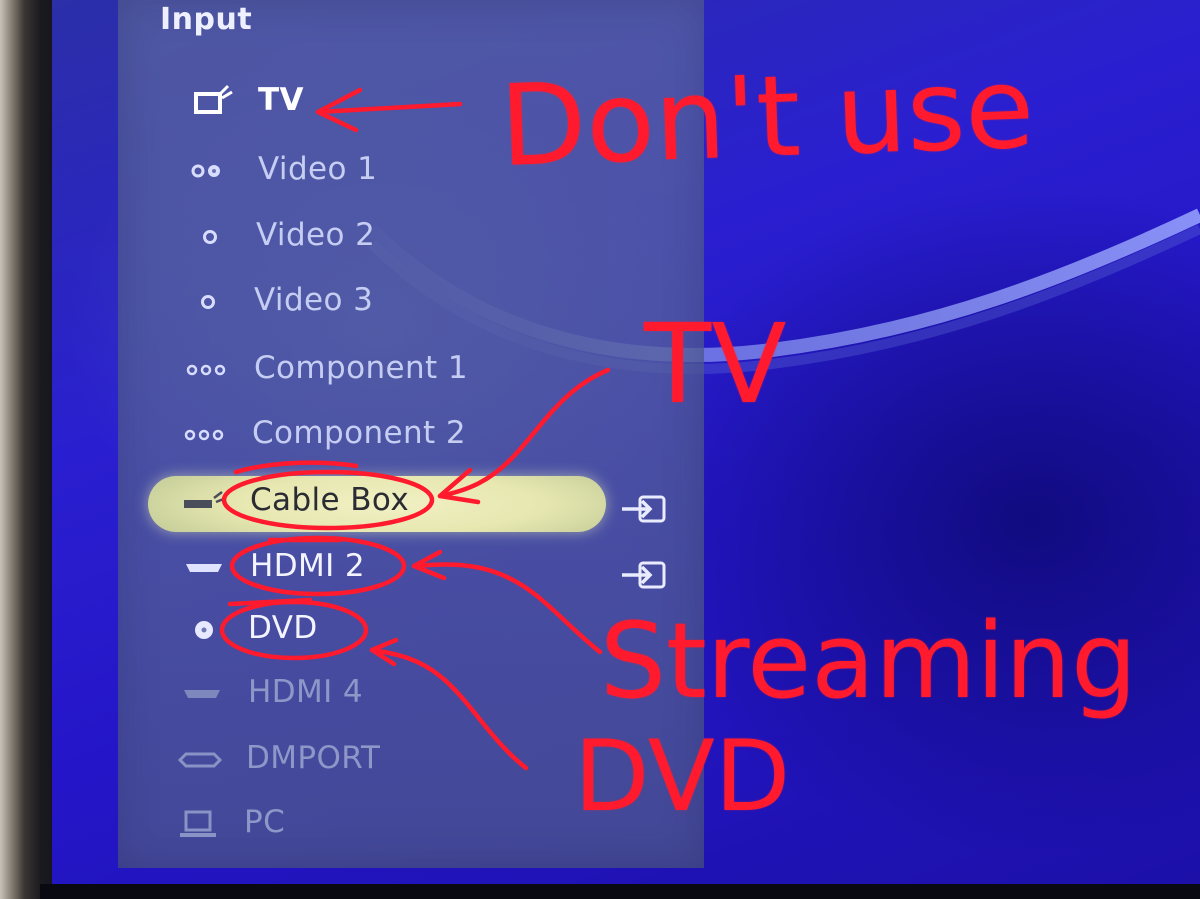 The height and width of the screenshot is (899, 1200). I want to click on input-label: TV, so click(281, 100).